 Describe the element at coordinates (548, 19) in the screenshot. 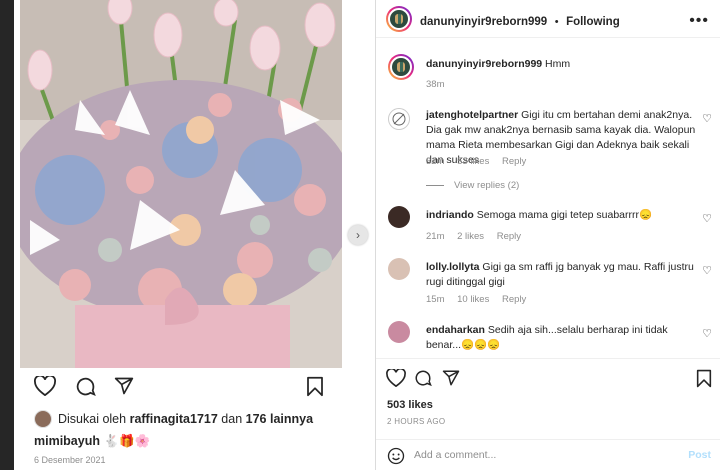

I see `post-header: danunyinyir9reborn999 • Following •••` at that location.